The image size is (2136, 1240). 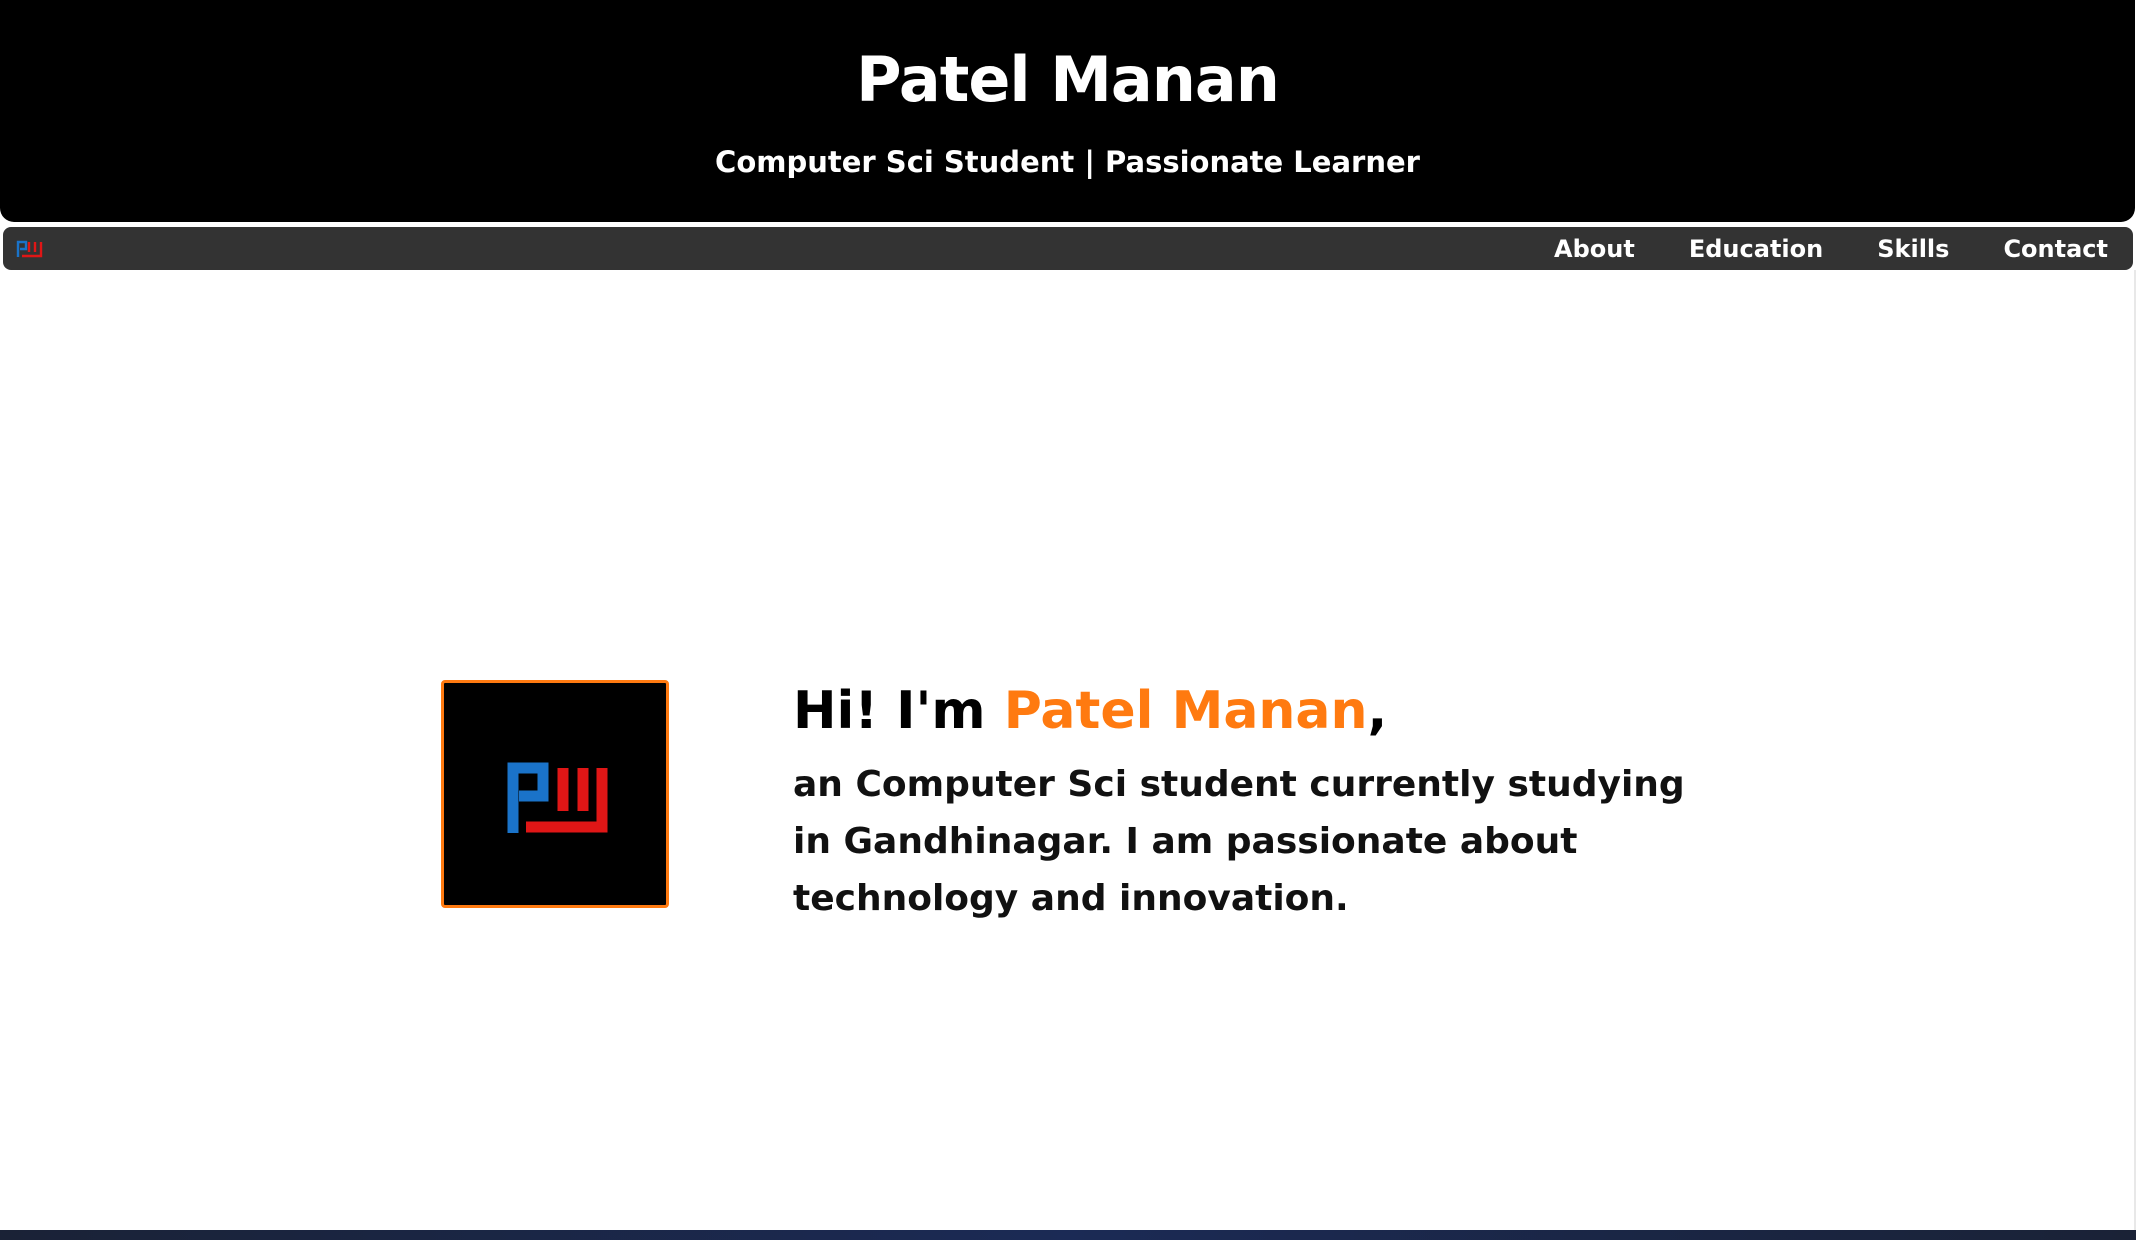 I want to click on hero-greeting: Hi! I'm, so click(x=898, y=711).